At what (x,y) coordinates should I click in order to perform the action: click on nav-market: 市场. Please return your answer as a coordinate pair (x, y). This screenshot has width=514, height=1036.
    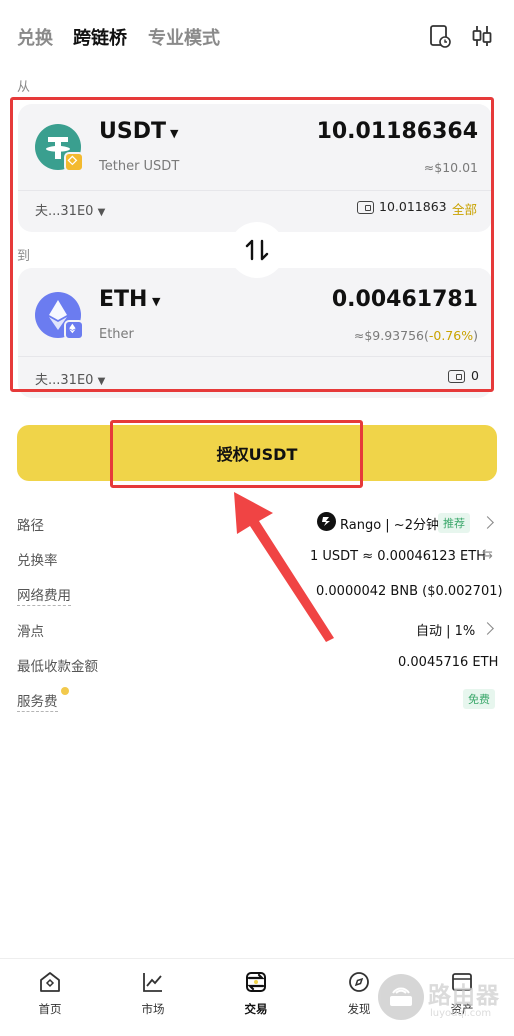
    Looking at the image, I should click on (153, 997).